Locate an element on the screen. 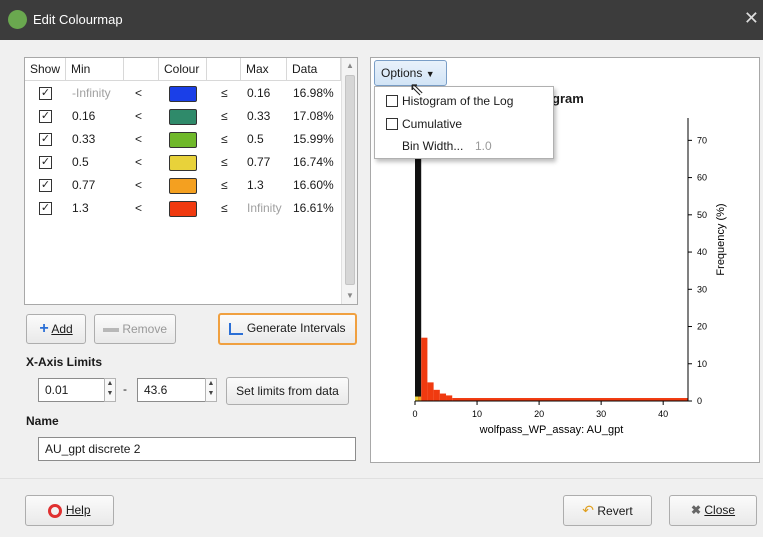 The height and width of the screenshot is (537, 763). remove-button: Remove is located at coordinates (135, 329).